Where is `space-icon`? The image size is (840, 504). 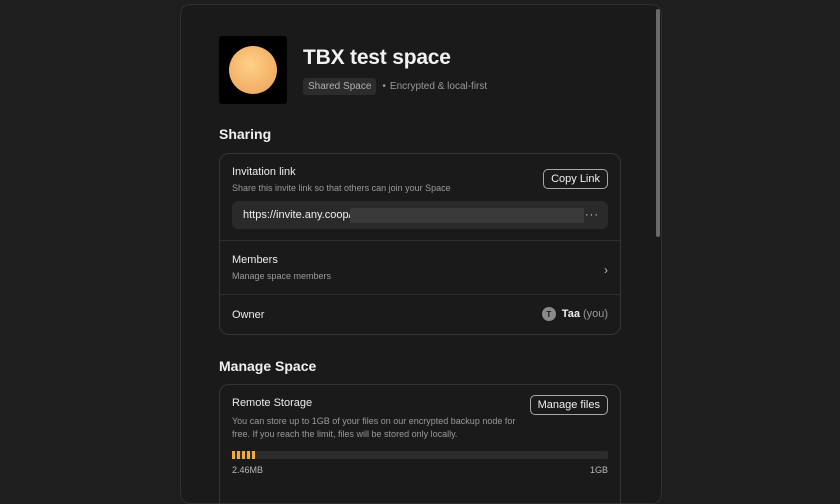
space-icon is located at coordinates (253, 70).